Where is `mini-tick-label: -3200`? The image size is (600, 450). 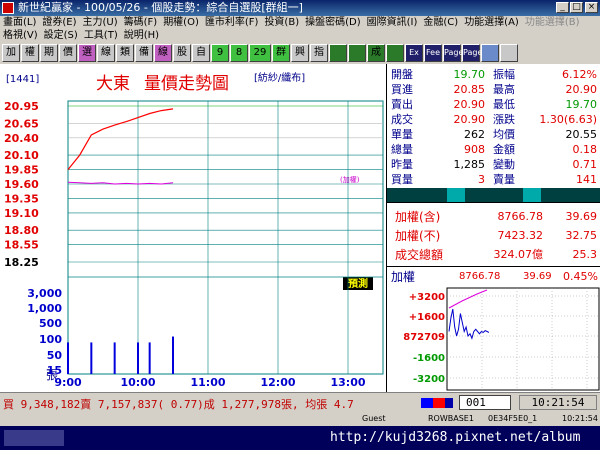 mini-tick-label: -3200 is located at coordinates (429, 379).